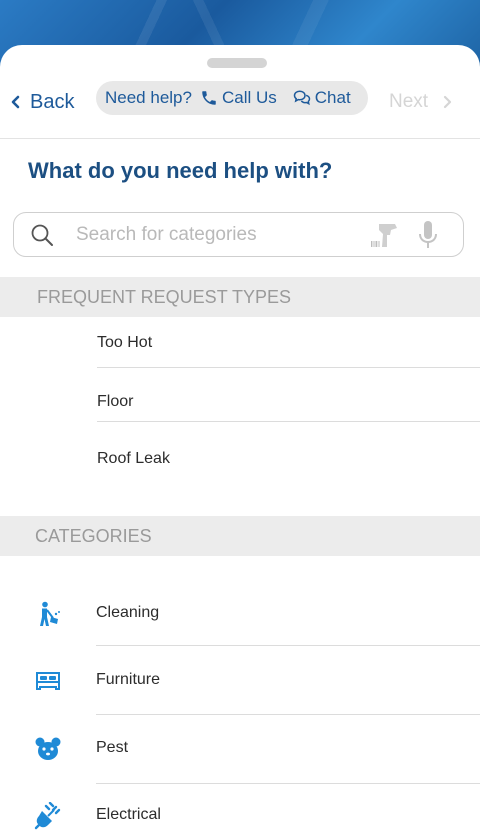 The width and height of the screenshot is (480, 837). What do you see at coordinates (302, 98) in the screenshot?
I see `chat-icon` at bounding box center [302, 98].